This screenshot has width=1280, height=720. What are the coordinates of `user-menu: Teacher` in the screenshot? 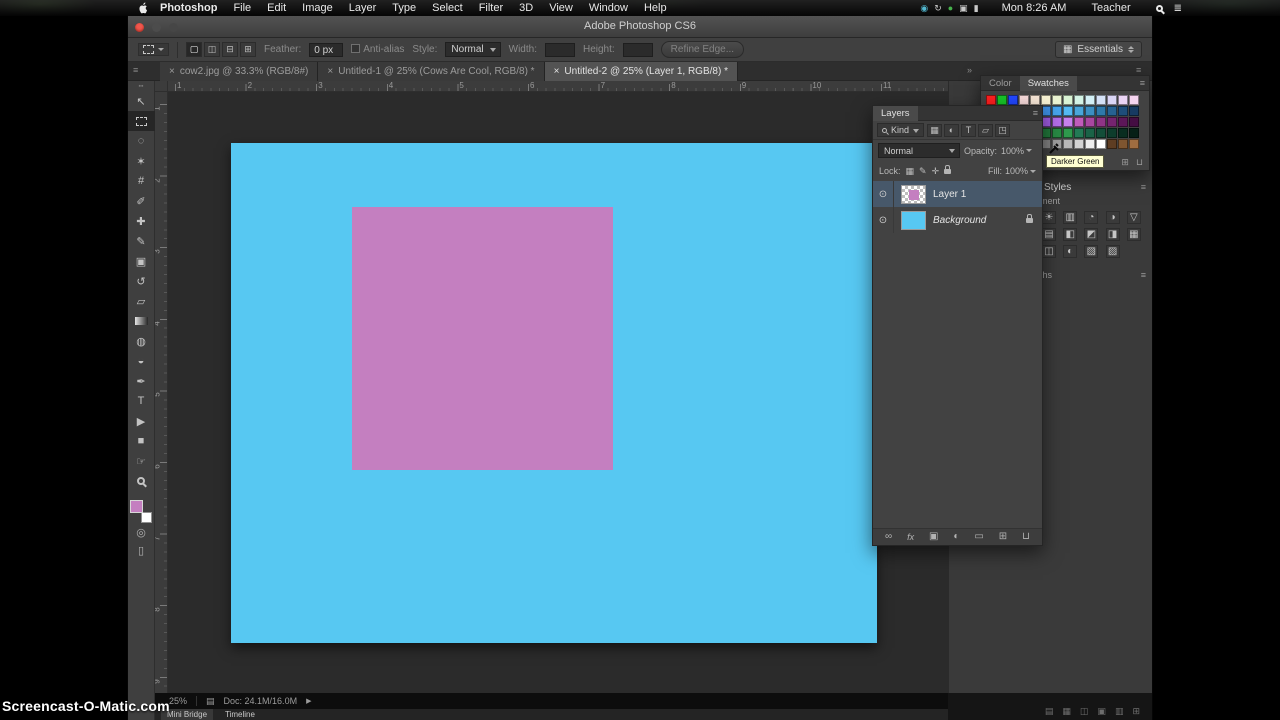 It's located at (1110, 8).